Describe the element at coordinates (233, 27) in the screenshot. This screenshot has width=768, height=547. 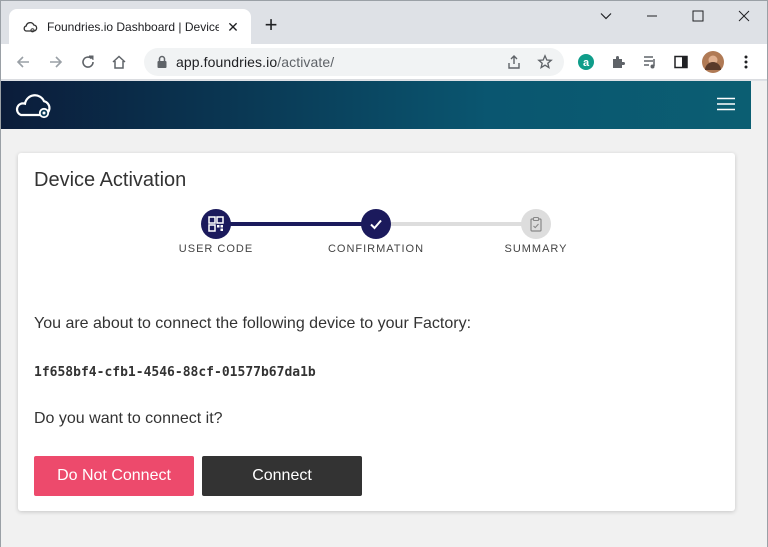
I see `tab-close-icon: ✕` at that location.